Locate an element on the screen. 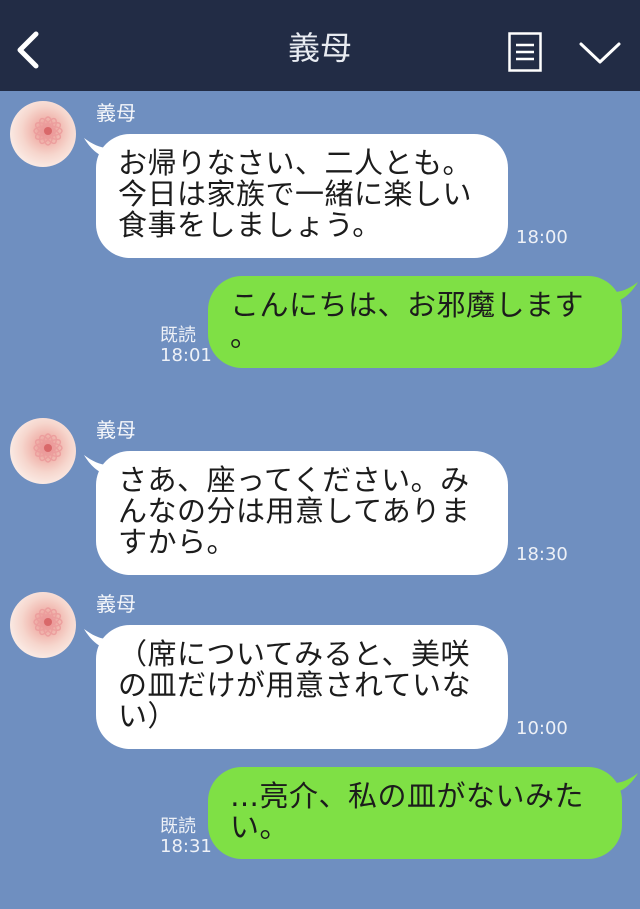 The image size is (640, 909). chevron-down-icon is located at coordinates (600, 53).